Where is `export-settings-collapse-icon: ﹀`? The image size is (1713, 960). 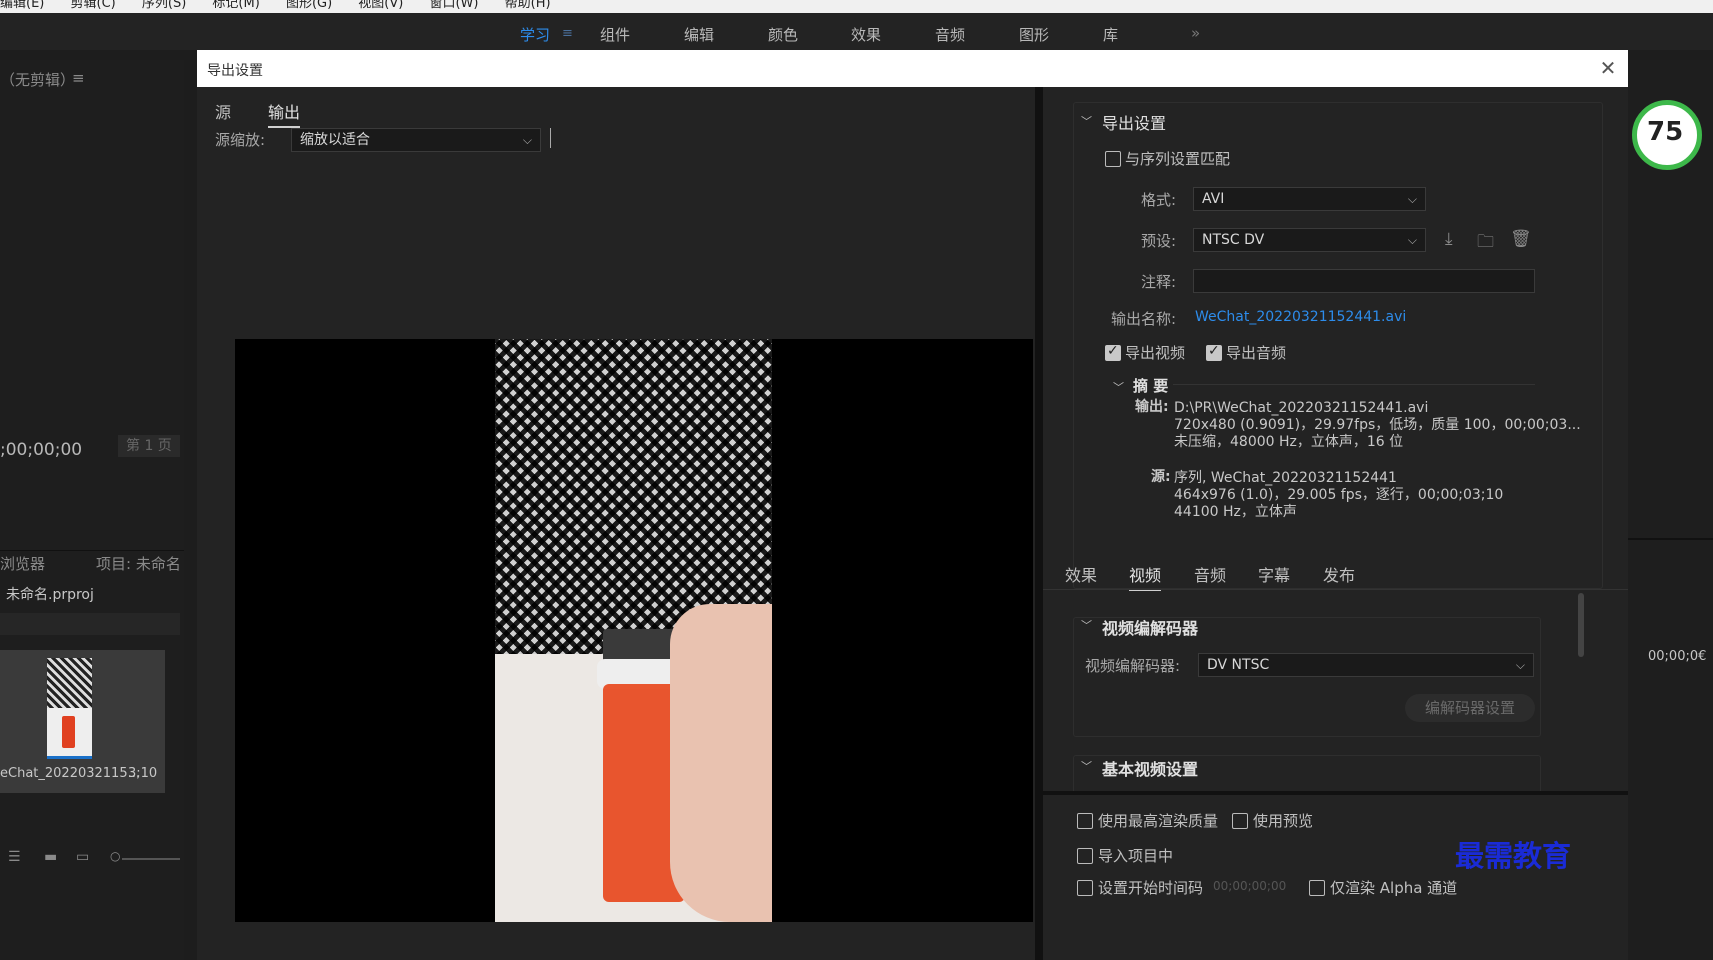 export-settings-collapse-icon: ﹀ is located at coordinates (1086, 121).